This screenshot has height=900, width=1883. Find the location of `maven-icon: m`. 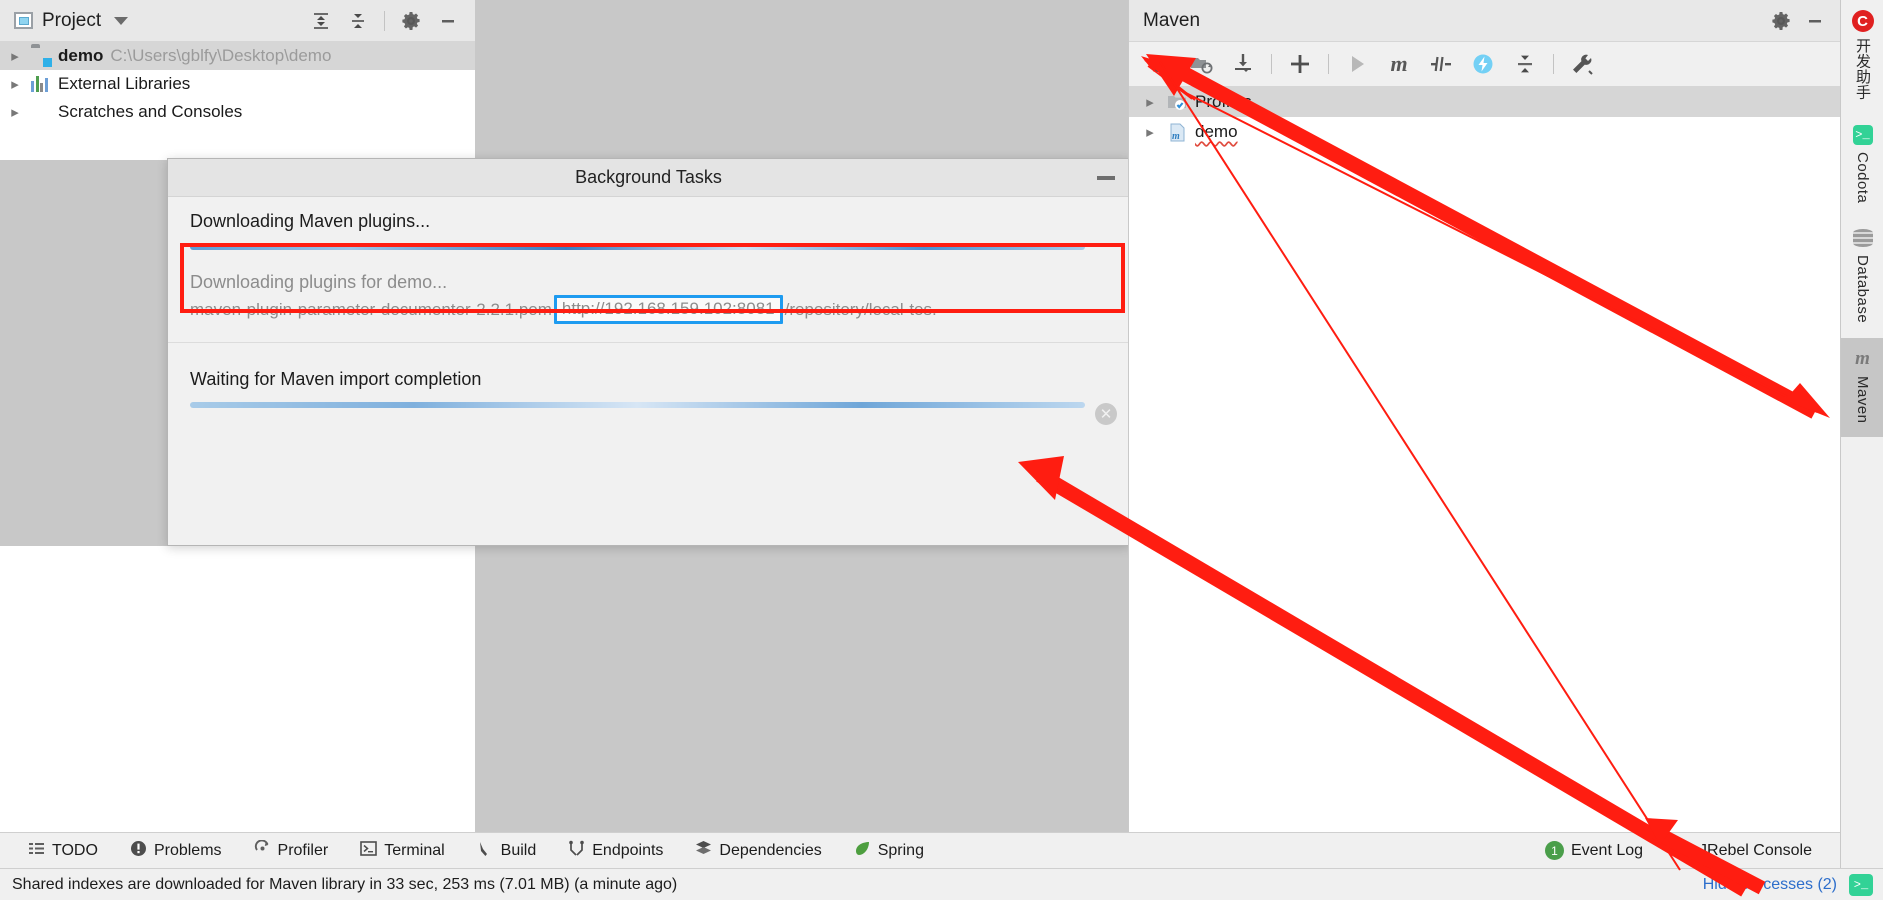

maven-icon: m is located at coordinates (1862, 358).